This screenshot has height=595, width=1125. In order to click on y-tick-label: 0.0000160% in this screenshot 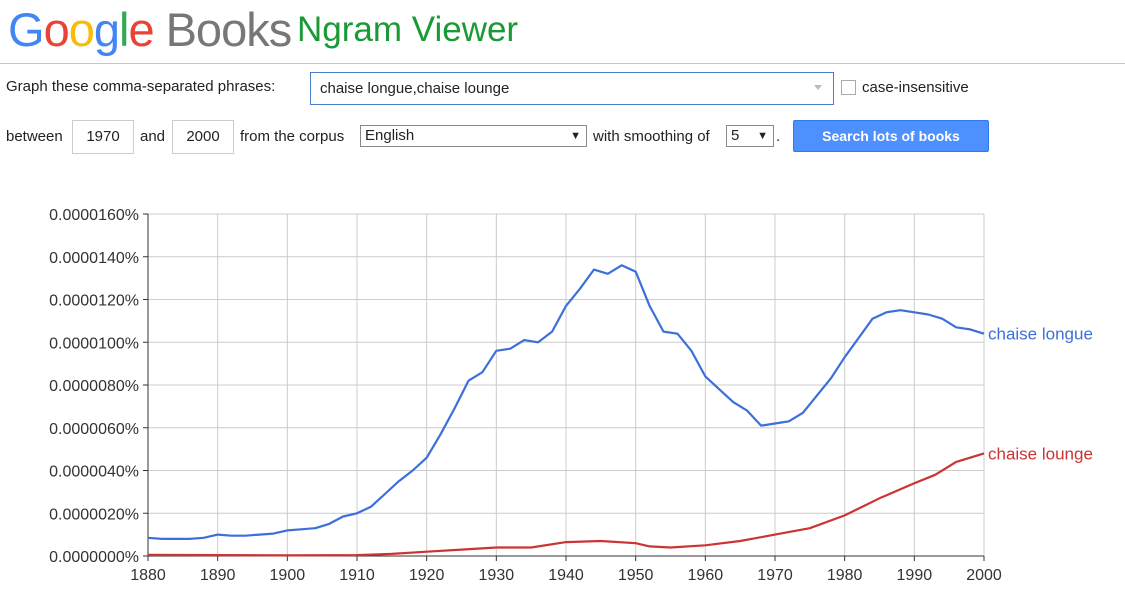, I will do `click(94, 215)`.